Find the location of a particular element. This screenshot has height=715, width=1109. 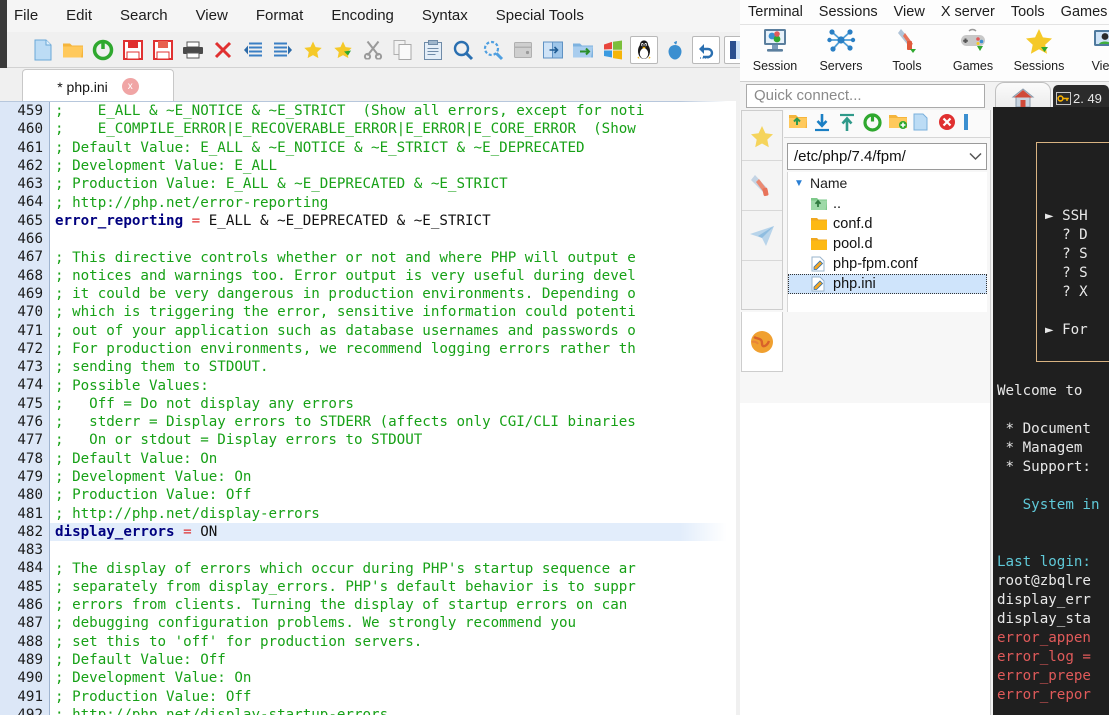

code-line: 466 is located at coordinates (370, 239).